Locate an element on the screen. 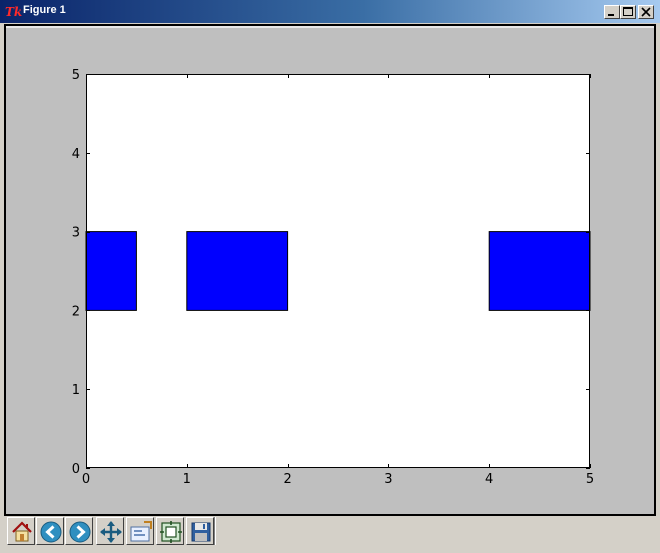 The width and height of the screenshot is (660, 553). pan-button is located at coordinates (110, 531).